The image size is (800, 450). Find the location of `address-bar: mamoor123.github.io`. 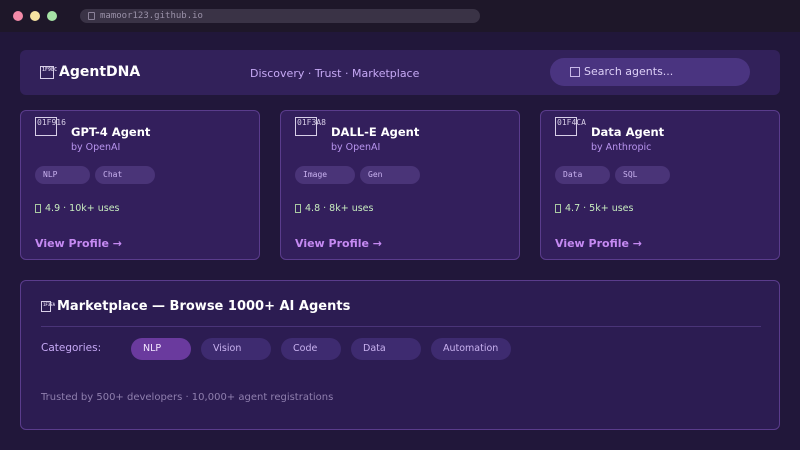

address-bar: mamoor123.github.io is located at coordinates (280, 16).